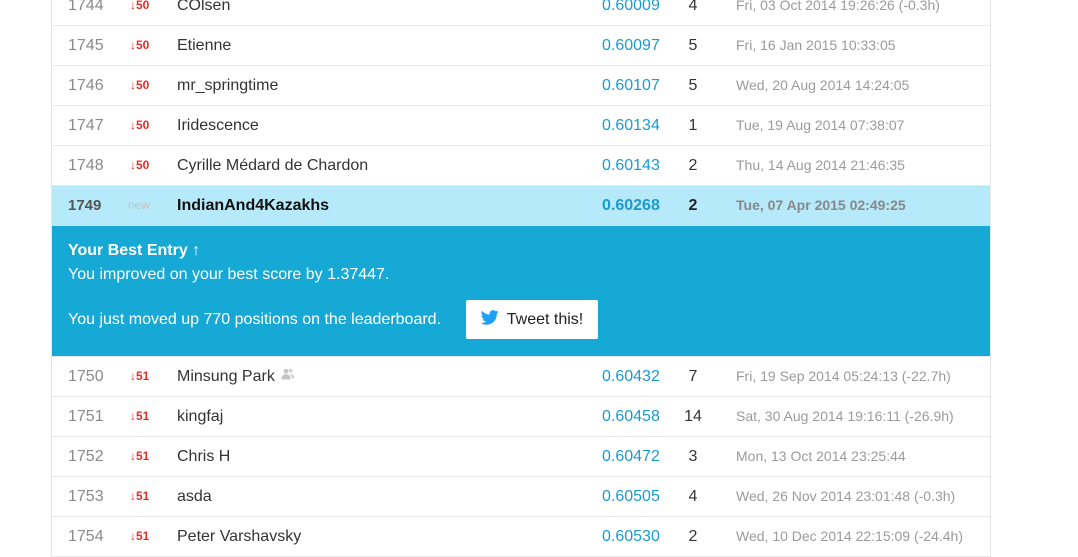 This screenshot has width=1078, height=557. Describe the element at coordinates (218, 125) in the screenshot. I see `team-name: Iridescence` at that location.